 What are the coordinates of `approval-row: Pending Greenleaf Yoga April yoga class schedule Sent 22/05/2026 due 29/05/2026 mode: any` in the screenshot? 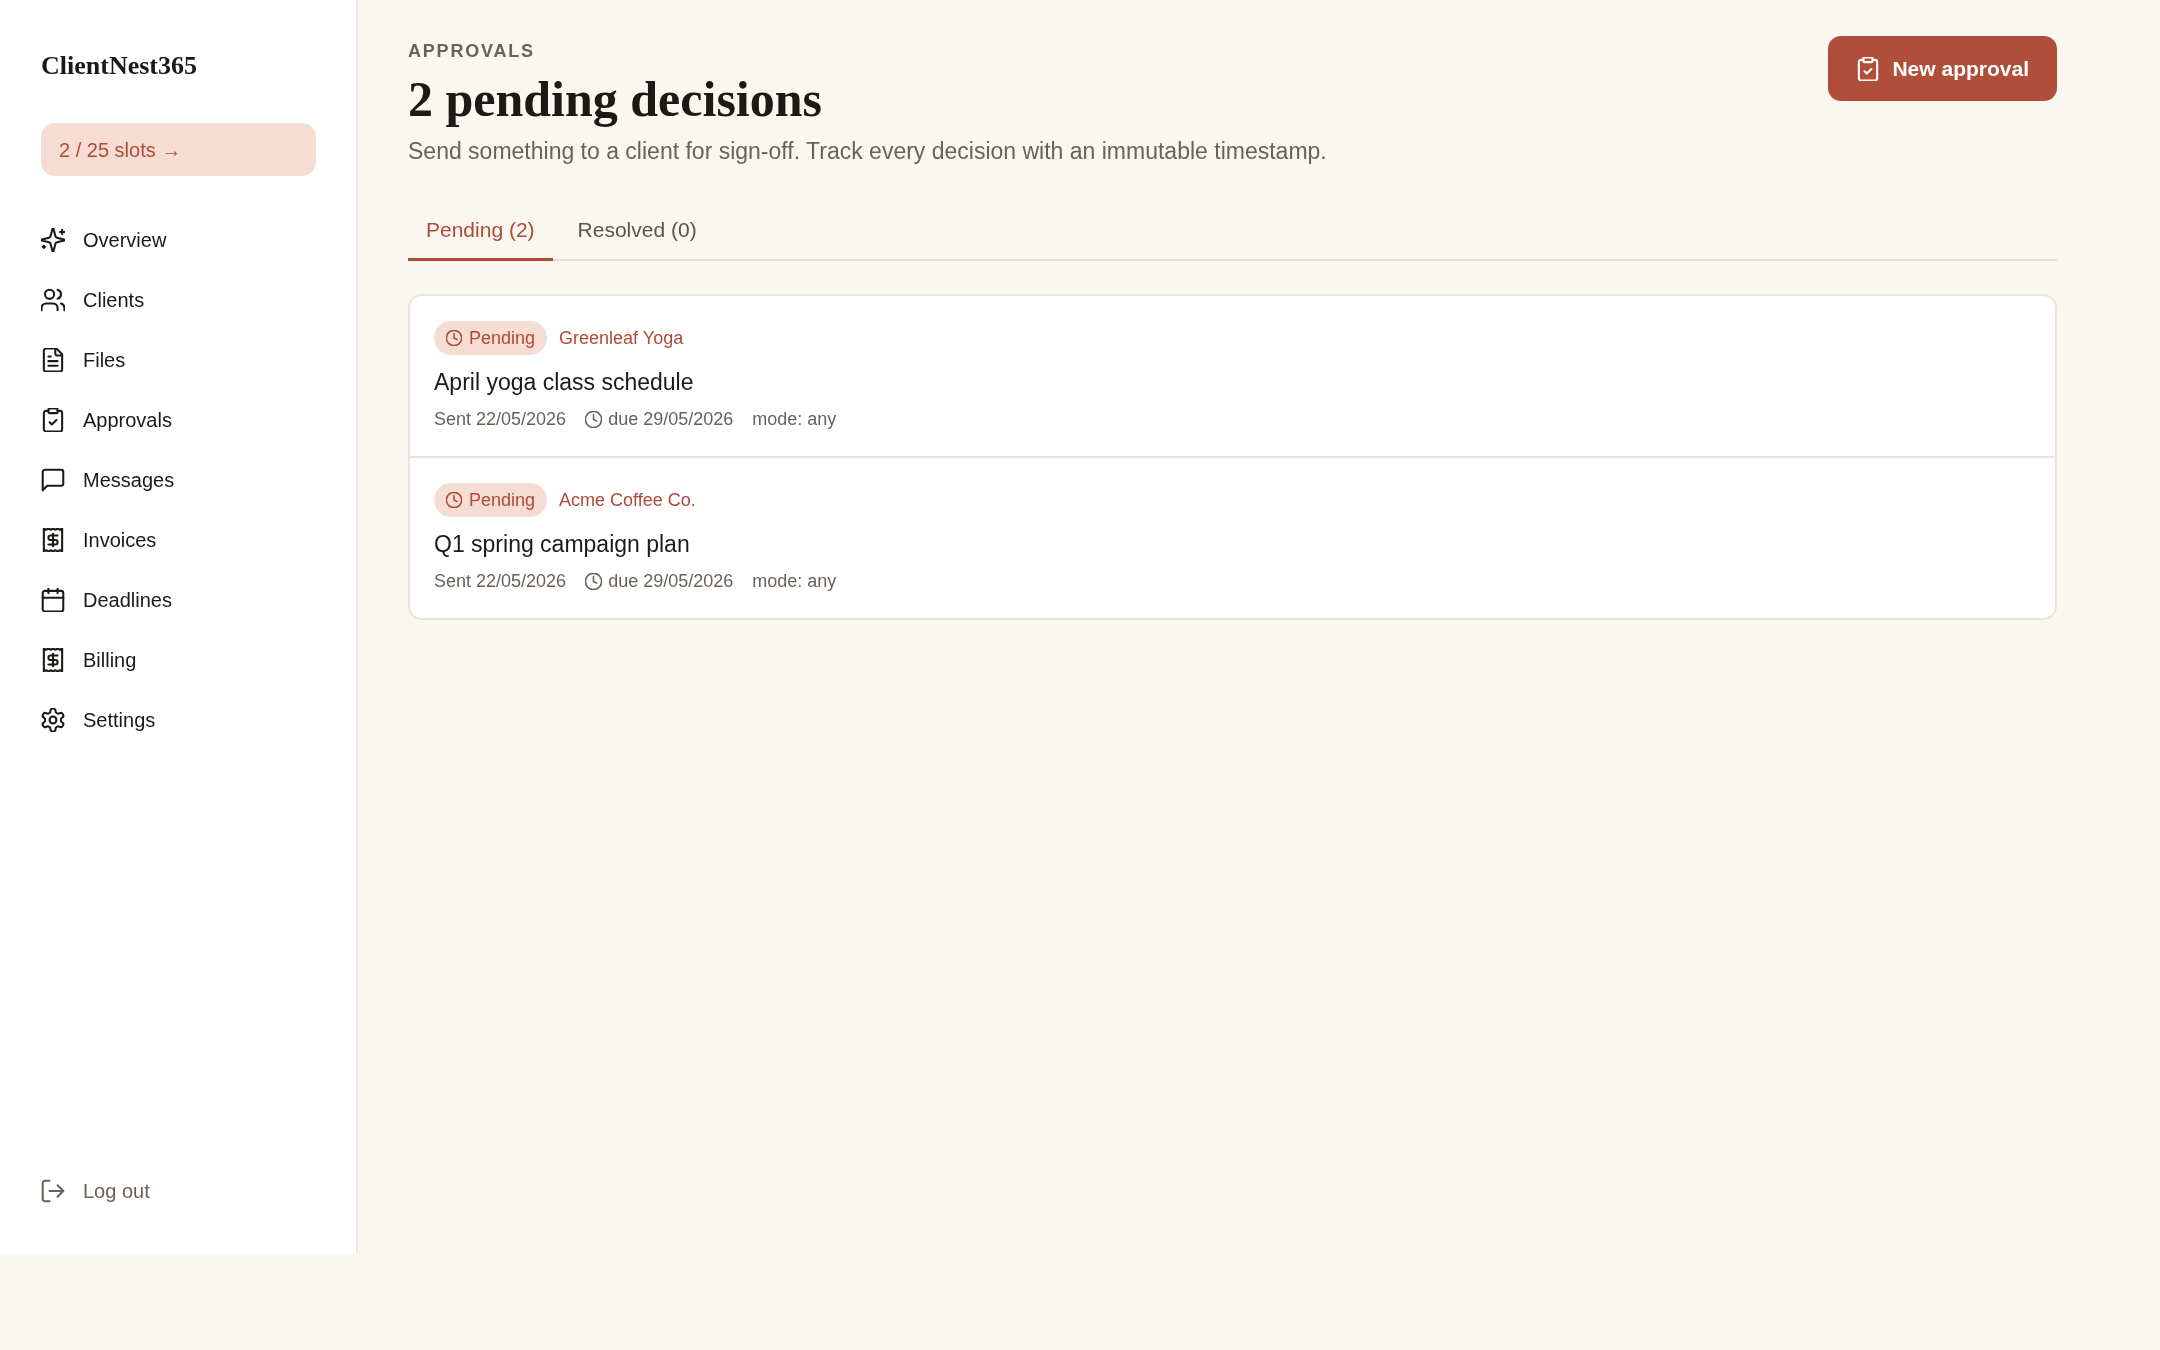 It's located at (1232, 377).